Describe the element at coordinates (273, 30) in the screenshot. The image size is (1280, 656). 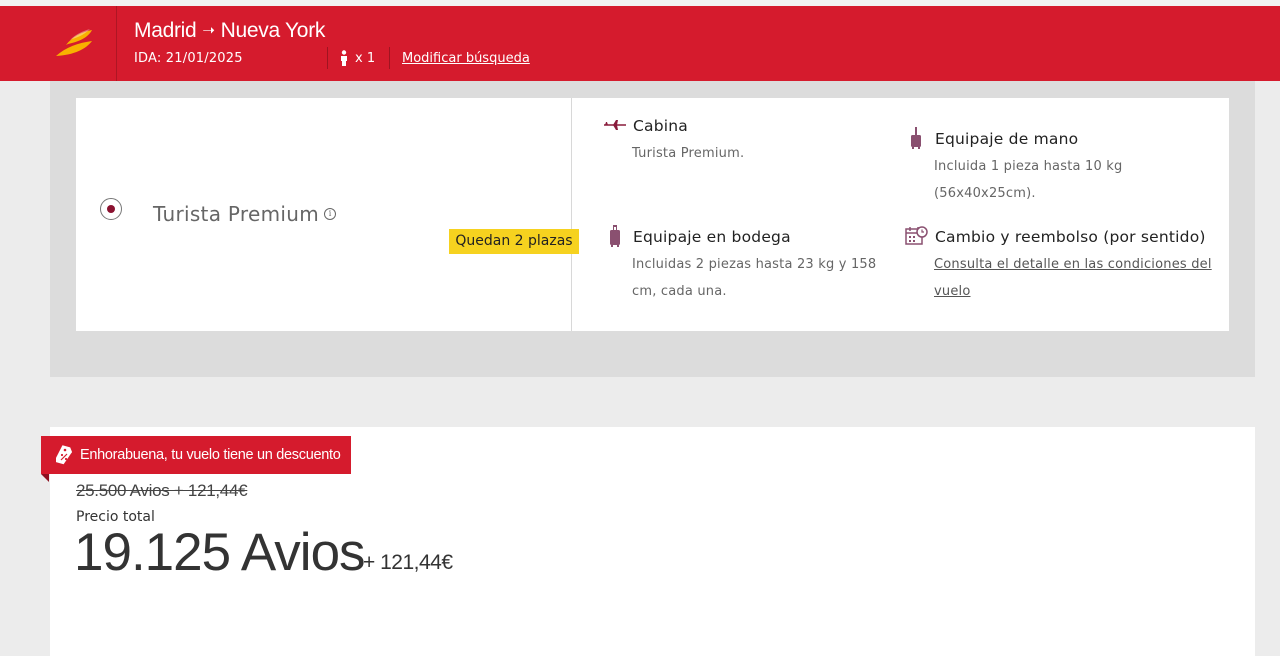
I see `destination-city: Nueva York` at that location.